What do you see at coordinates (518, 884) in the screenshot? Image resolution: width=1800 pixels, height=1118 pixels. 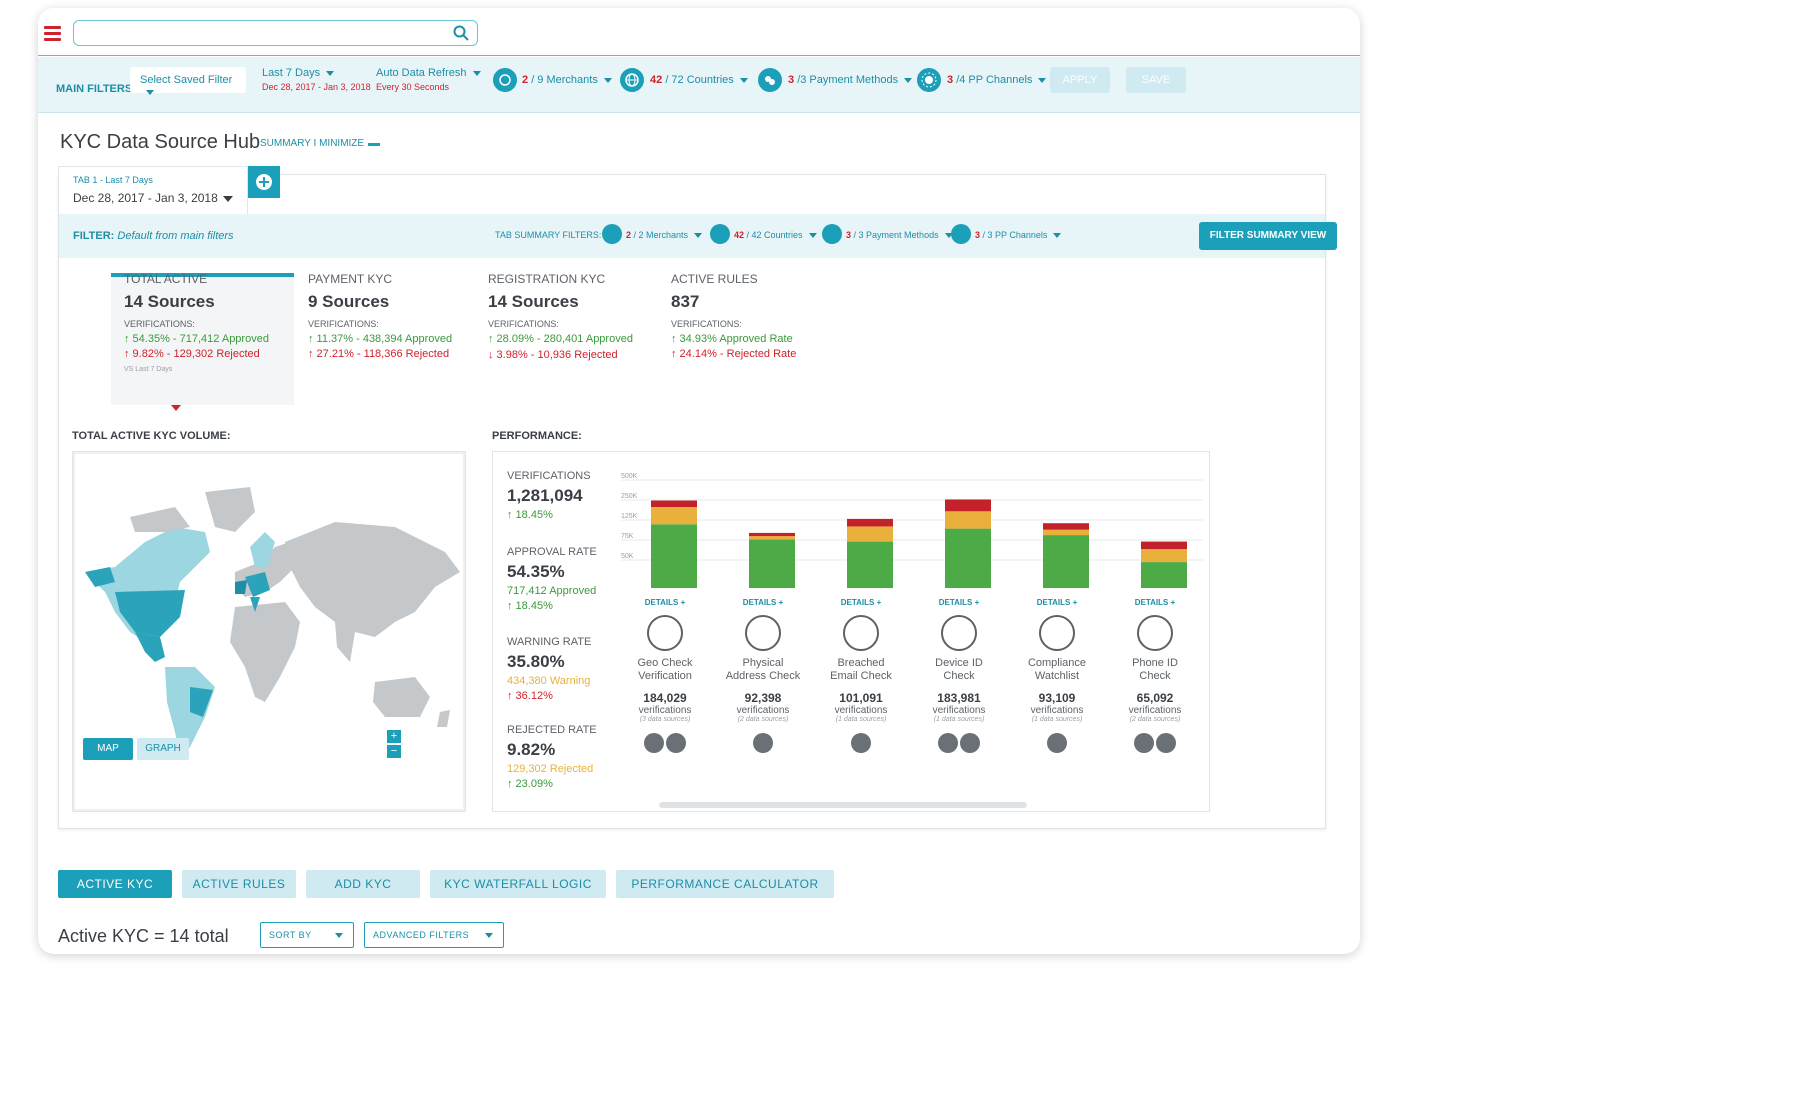 I see `tab-kyc-waterfall-logic: KYC WATERFALL LOGIC` at bounding box center [518, 884].